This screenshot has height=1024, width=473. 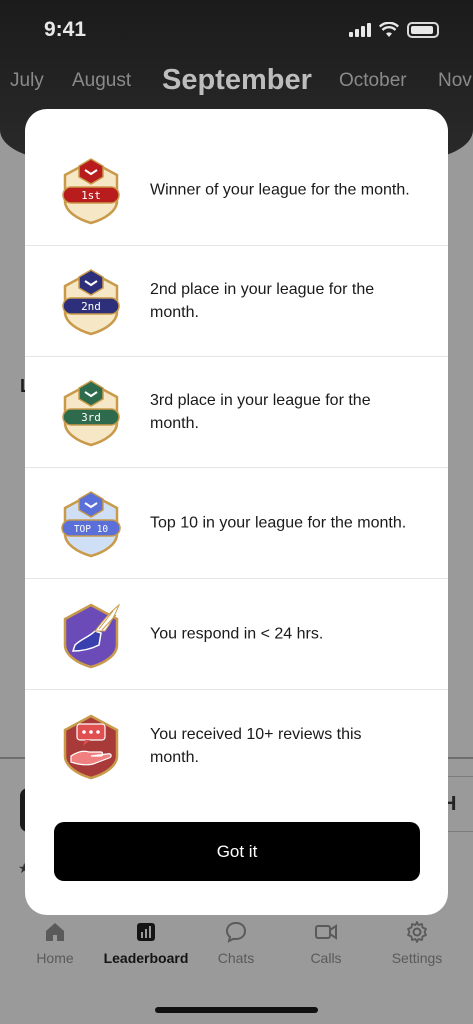 What do you see at coordinates (92, 636) in the screenshot?
I see `winged-shoe-badge-icon` at bounding box center [92, 636].